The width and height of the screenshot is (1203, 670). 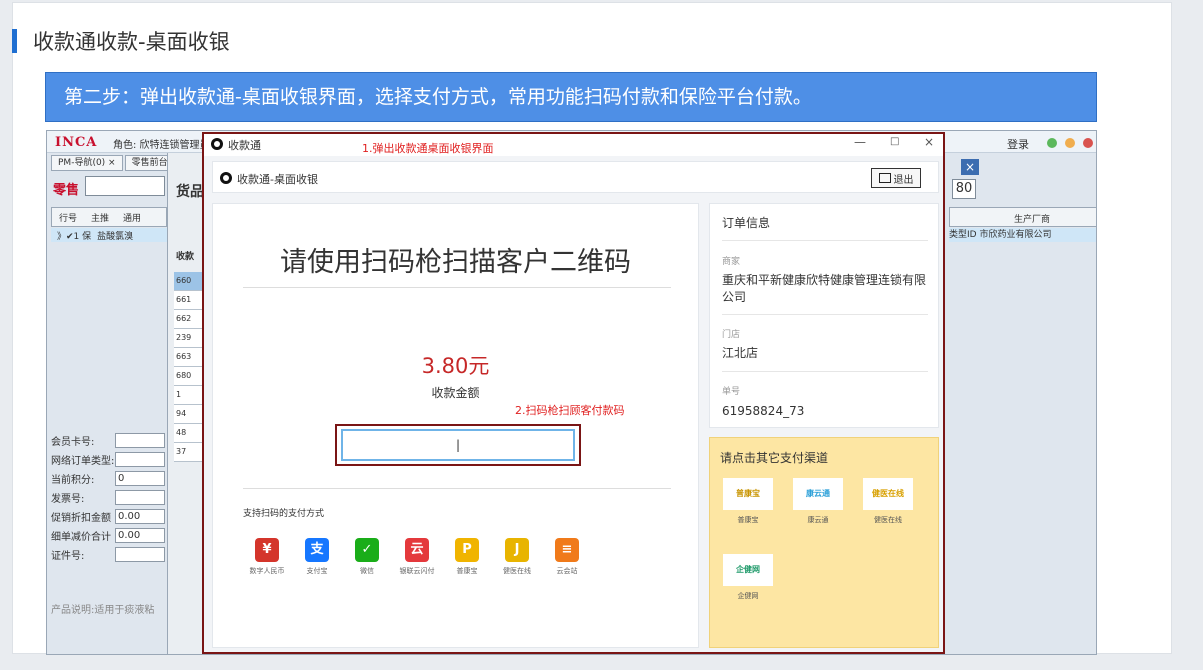 I want to click on quantity-field: 80, so click(x=964, y=189).